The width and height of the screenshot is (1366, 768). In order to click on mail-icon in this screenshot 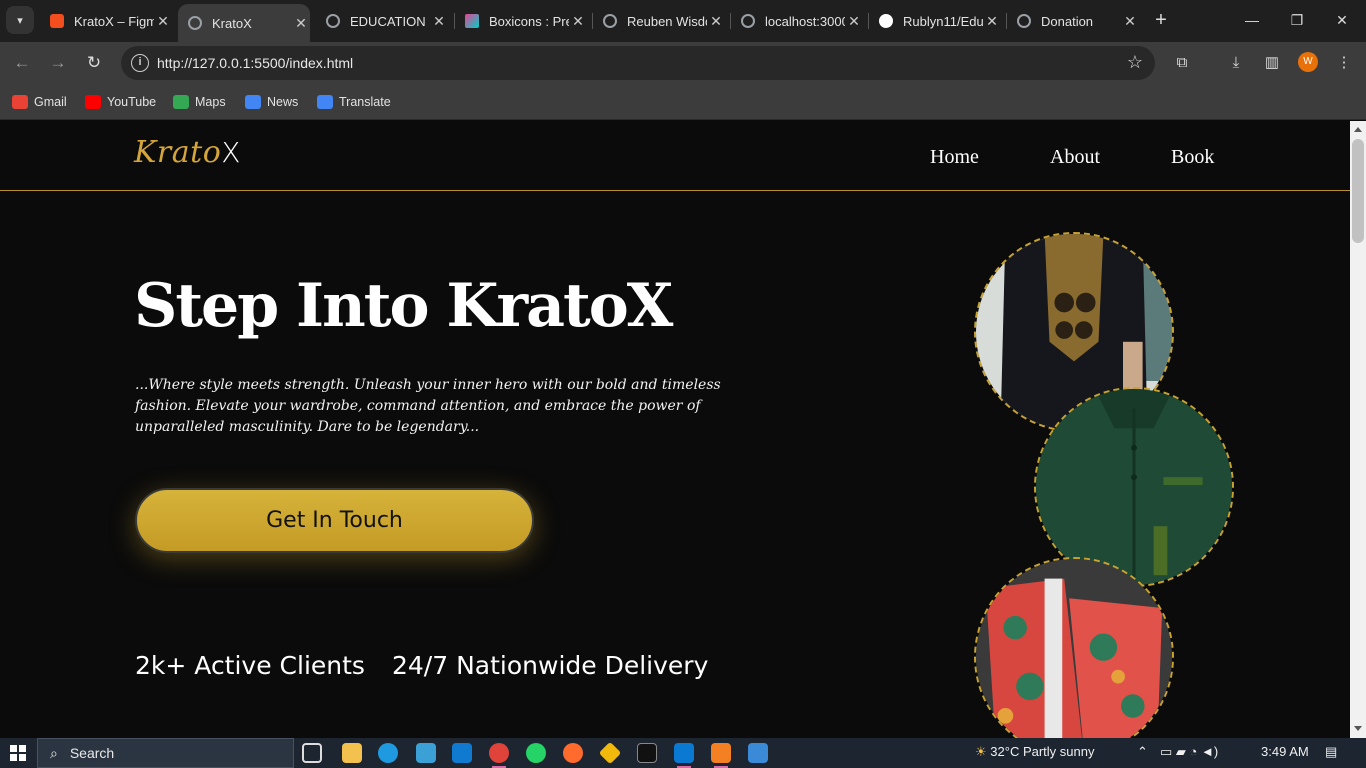, I will do `click(462, 753)`.